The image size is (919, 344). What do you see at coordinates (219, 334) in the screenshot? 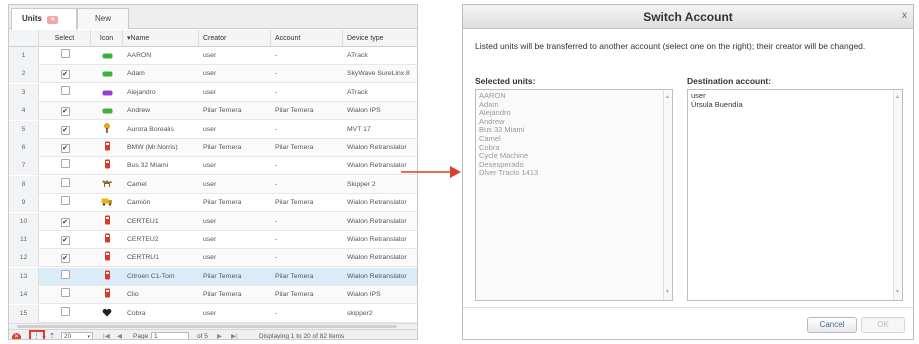
I see `next-page-icon: ▶` at bounding box center [219, 334].